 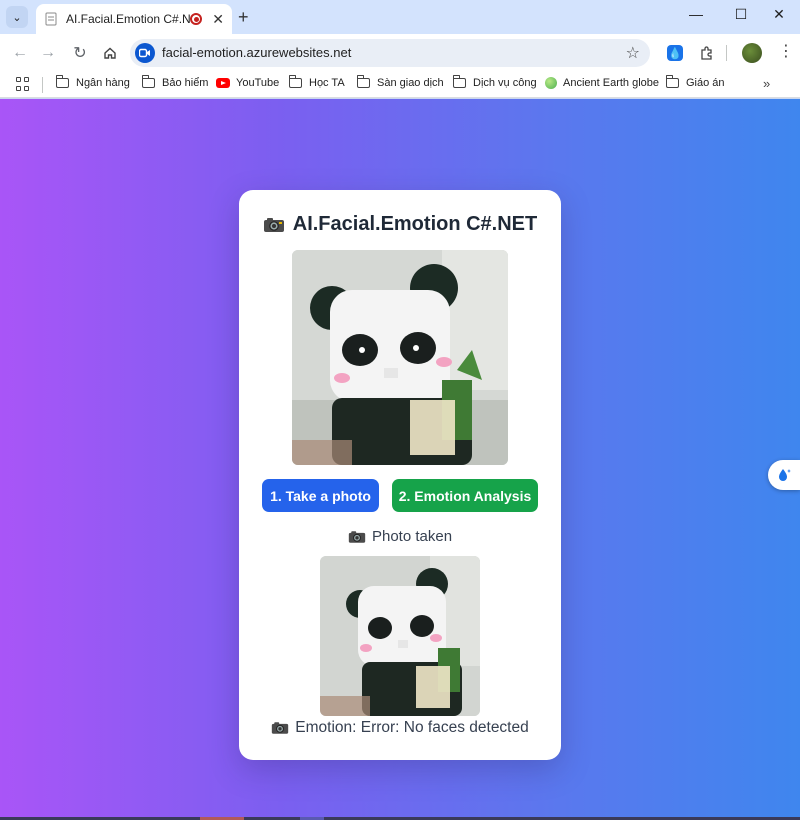 I want to click on more-bookmarks-icon: », so click(x=766, y=83).